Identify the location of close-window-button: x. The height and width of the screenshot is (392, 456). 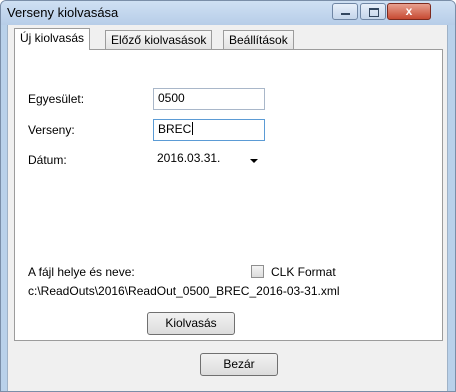
(409, 11).